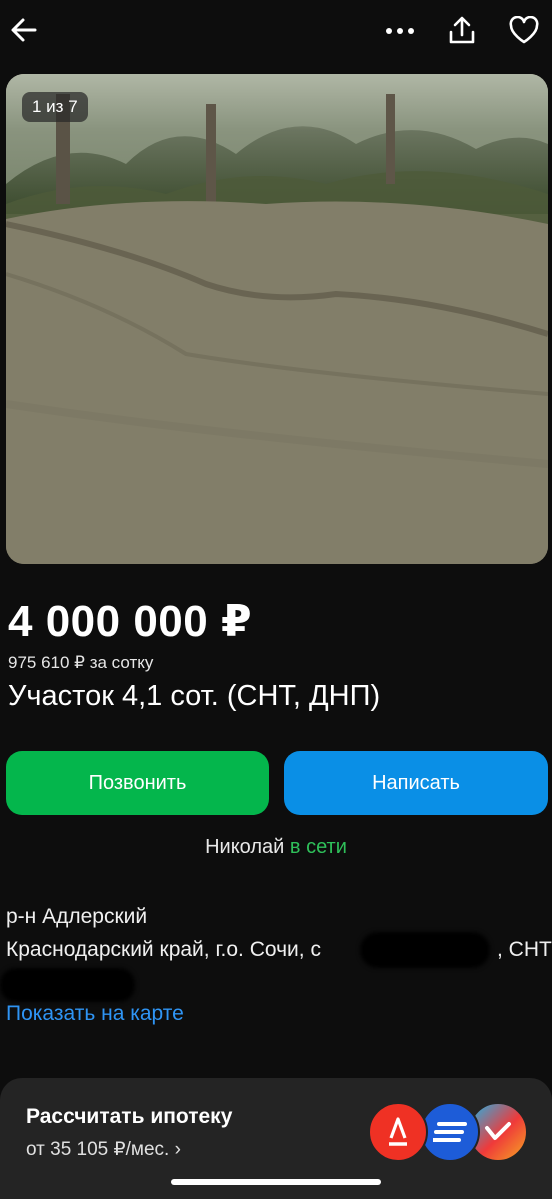 The image size is (552, 1199). Describe the element at coordinates (276, 1182) in the screenshot. I see `home-indicator` at that location.